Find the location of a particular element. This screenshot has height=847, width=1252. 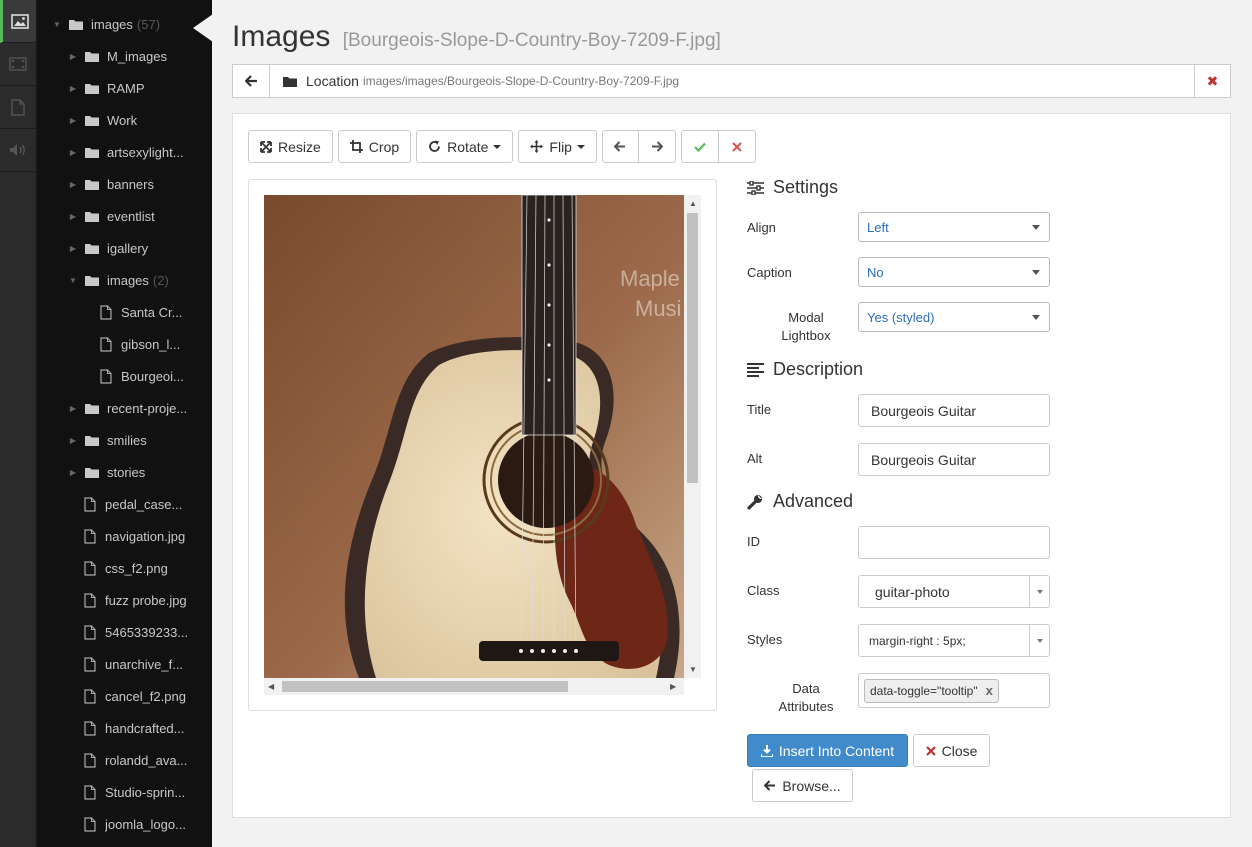

tree-file: cancel_f2.png is located at coordinates (127, 696).